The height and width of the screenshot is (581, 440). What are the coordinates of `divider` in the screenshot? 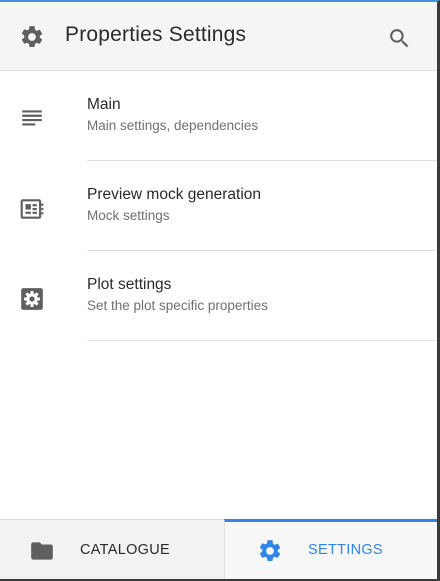 It's located at (262, 340).